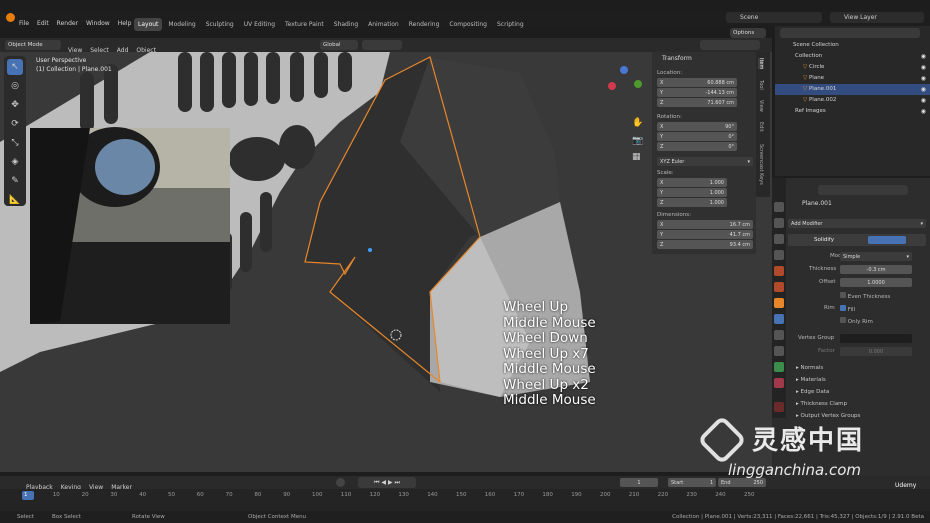  What do you see at coordinates (626, 86) in the screenshot?
I see `navigation-gizmo` at bounding box center [626, 86].